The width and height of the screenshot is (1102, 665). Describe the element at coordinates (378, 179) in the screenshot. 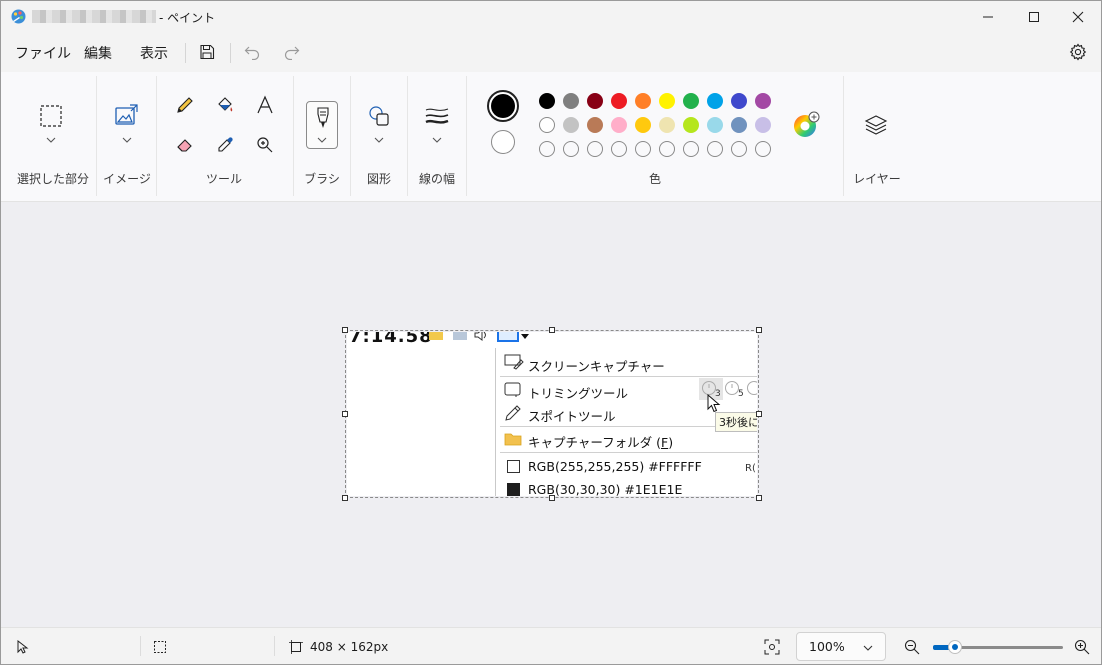

I see `group-label-shapes: 図形` at that location.